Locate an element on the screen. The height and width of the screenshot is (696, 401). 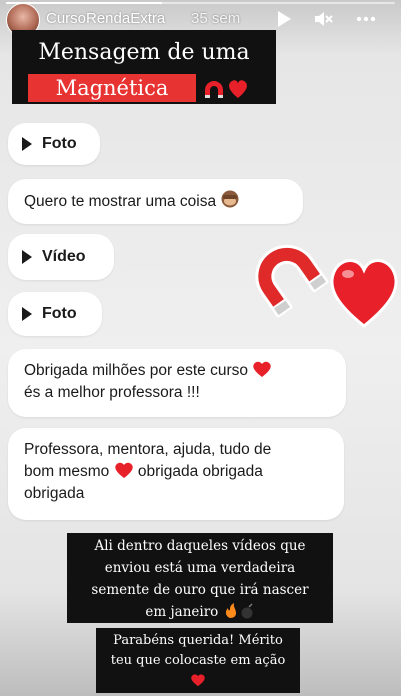
caption-line: teu que colocaste em ação is located at coordinates (198, 660).